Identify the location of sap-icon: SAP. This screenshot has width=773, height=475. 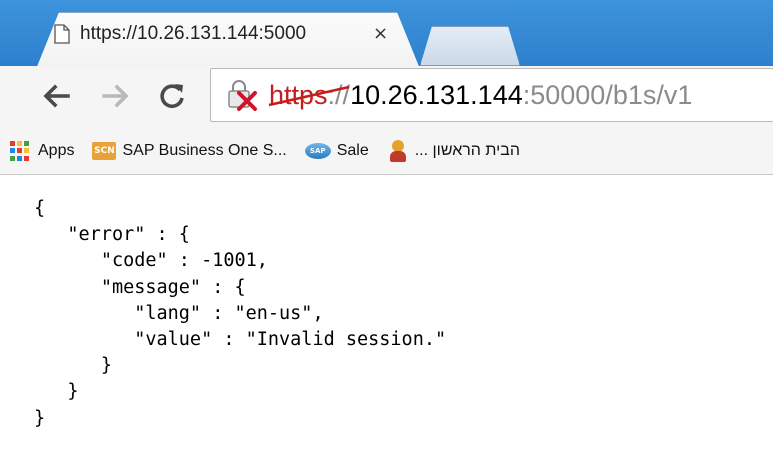
(317, 151).